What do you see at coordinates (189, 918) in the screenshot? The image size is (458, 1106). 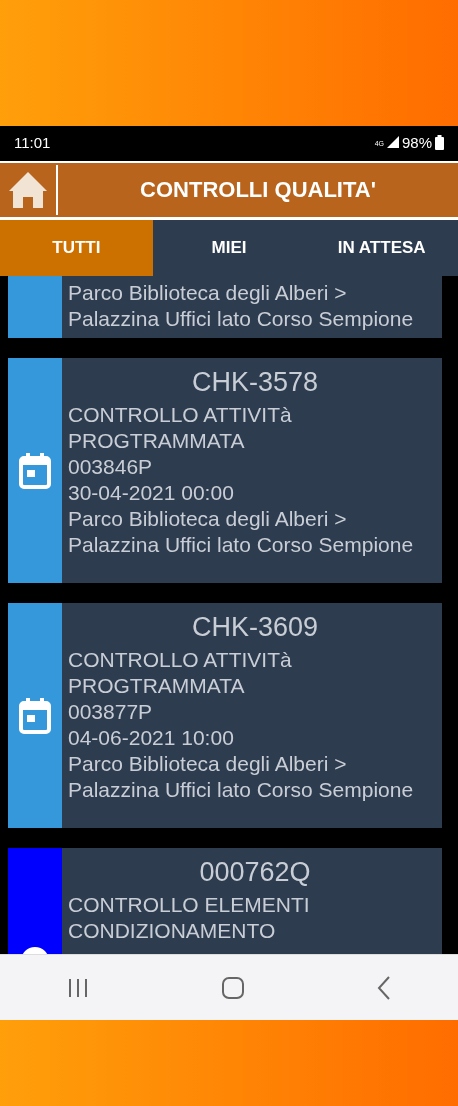 I see `check-description: CONTROLLO ELEMENTI CONDIZIONAMENTO` at bounding box center [189, 918].